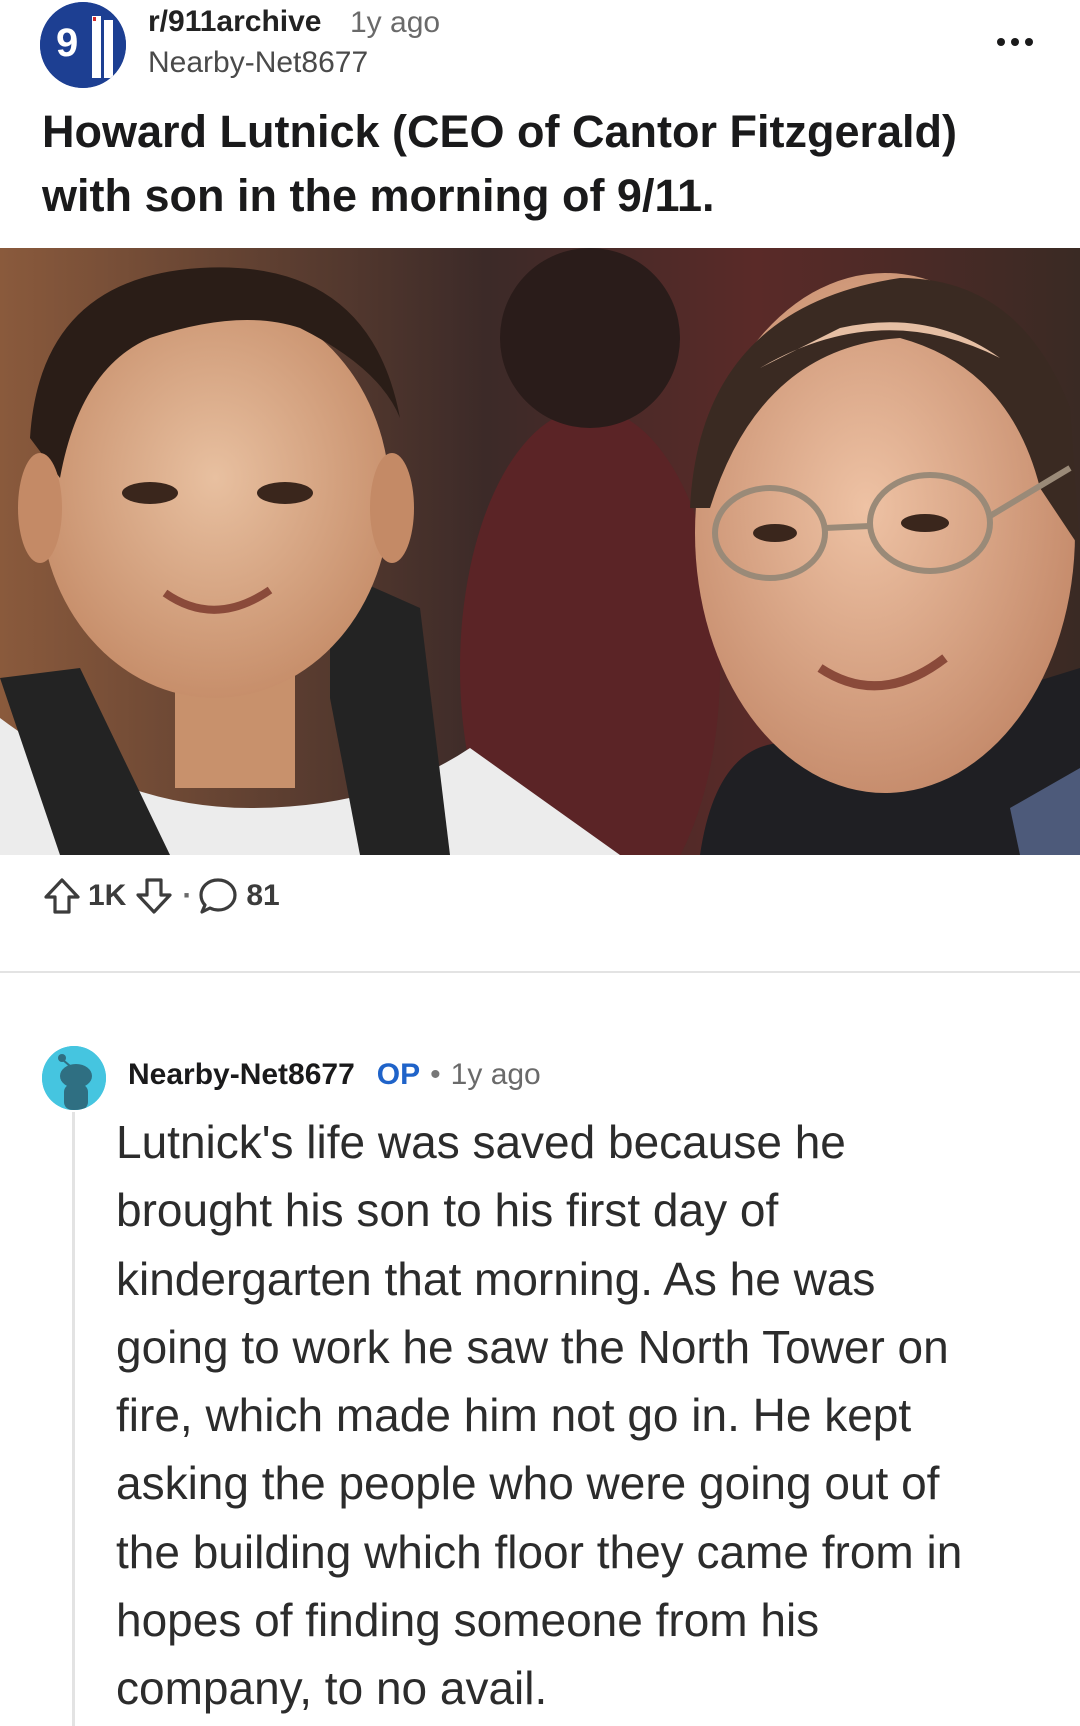 The width and height of the screenshot is (1080, 1726). What do you see at coordinates (540, 972) in the screenshot?
I see `divider` at bounding box center [540, 972].